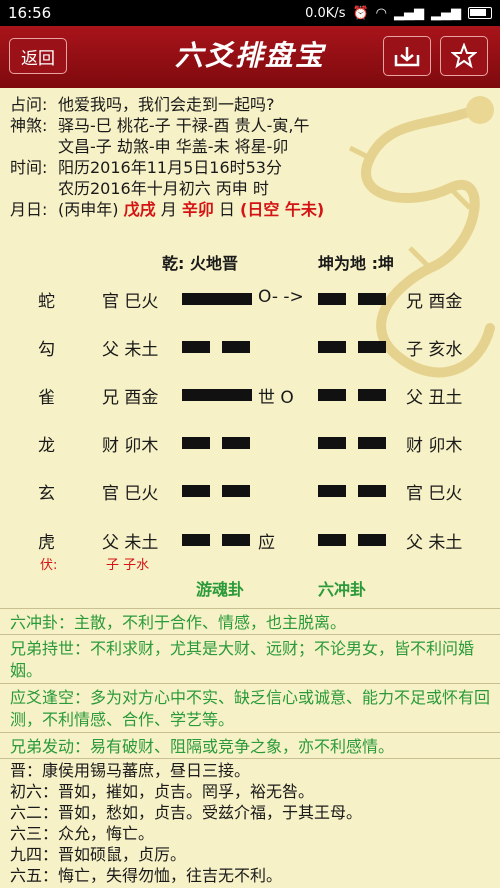 Image resolution: width=500 pixels, height=888 pixels. Describe the element at coordinates (242, 659) in the screenshot. I see `analysis-2: 兄弟持世：不利求财，尤其是大财、远财；不论男女，皆不利问婚姻。` at that location.